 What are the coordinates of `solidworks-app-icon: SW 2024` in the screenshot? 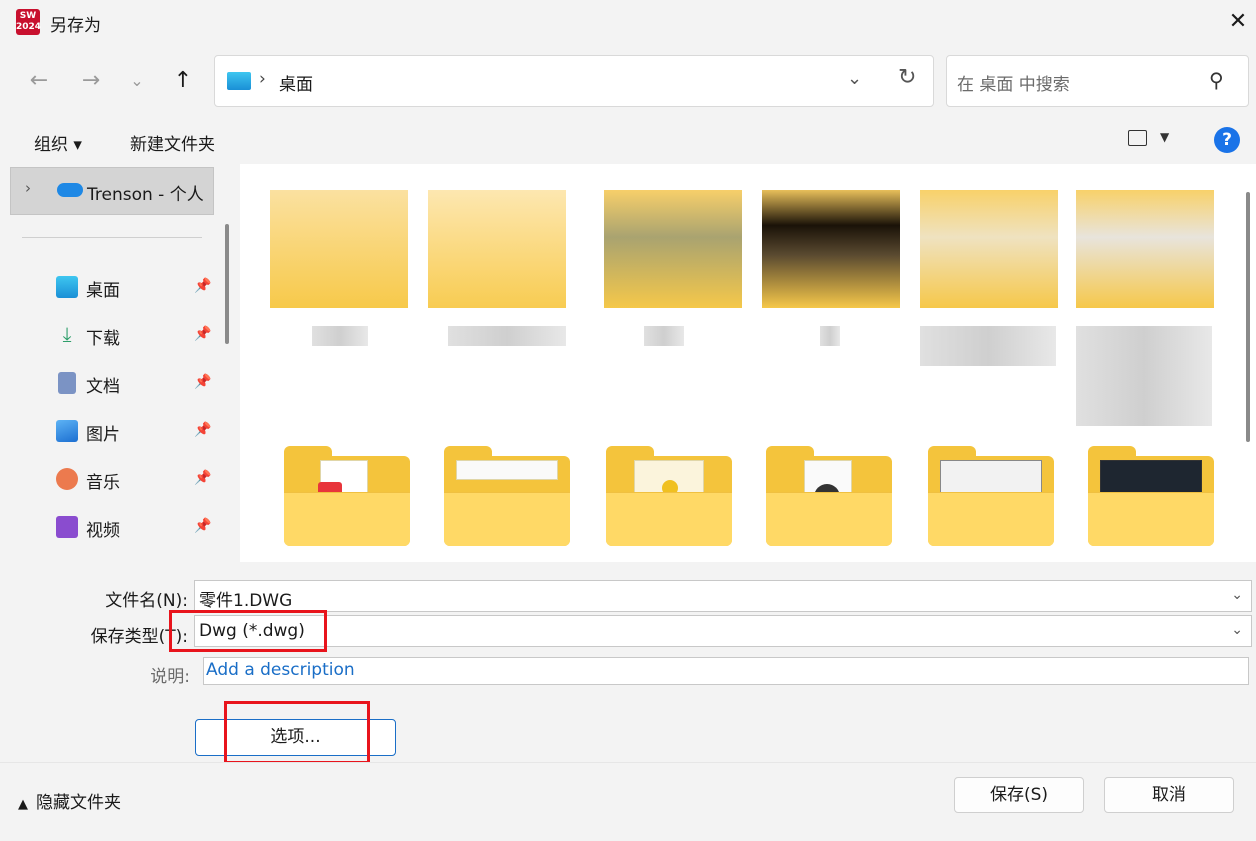 It's located at (29, 22).